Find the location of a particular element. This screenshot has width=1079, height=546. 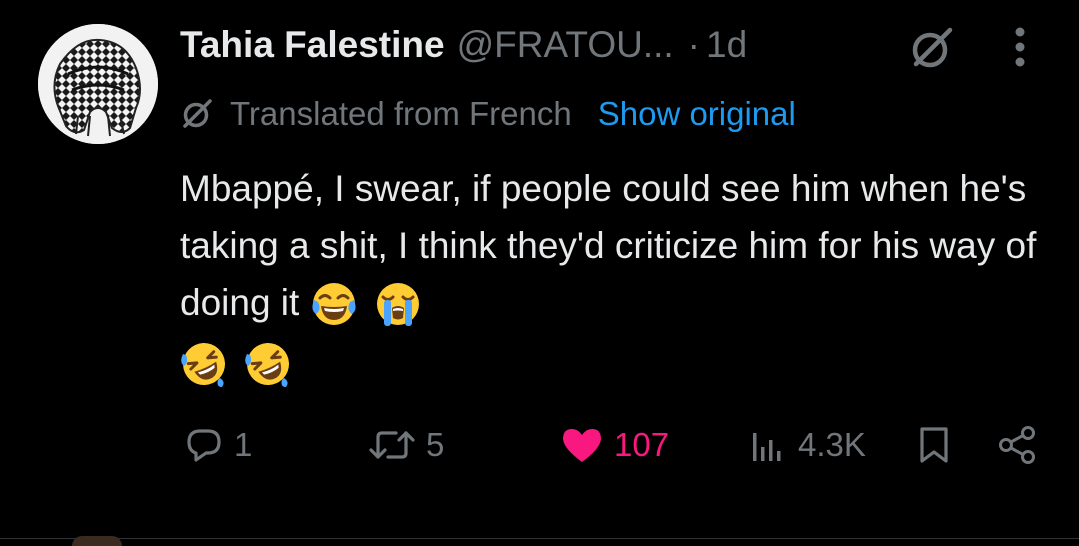

translation-row: Translated from French Show original is located at coordinates (488, 114).